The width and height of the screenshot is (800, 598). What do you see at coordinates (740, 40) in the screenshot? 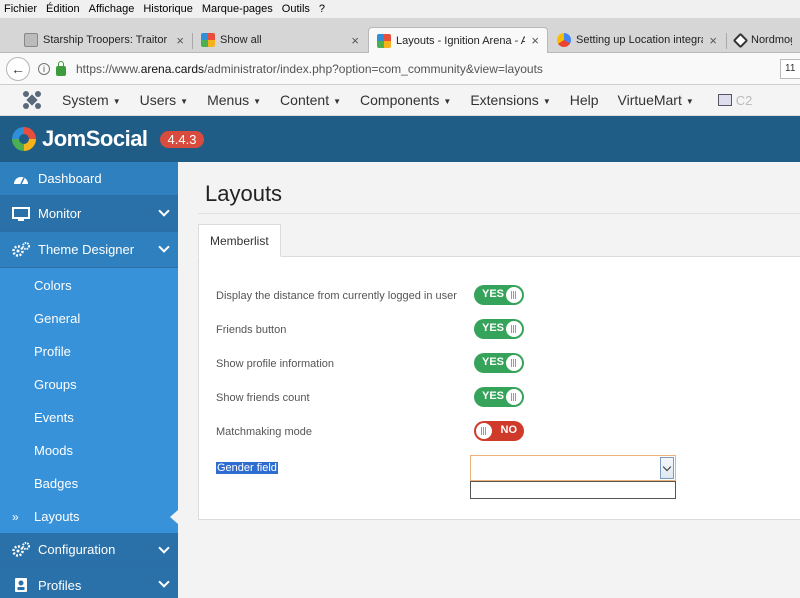
I see `cube-favicon-icon` at bounding box center [740, 40].